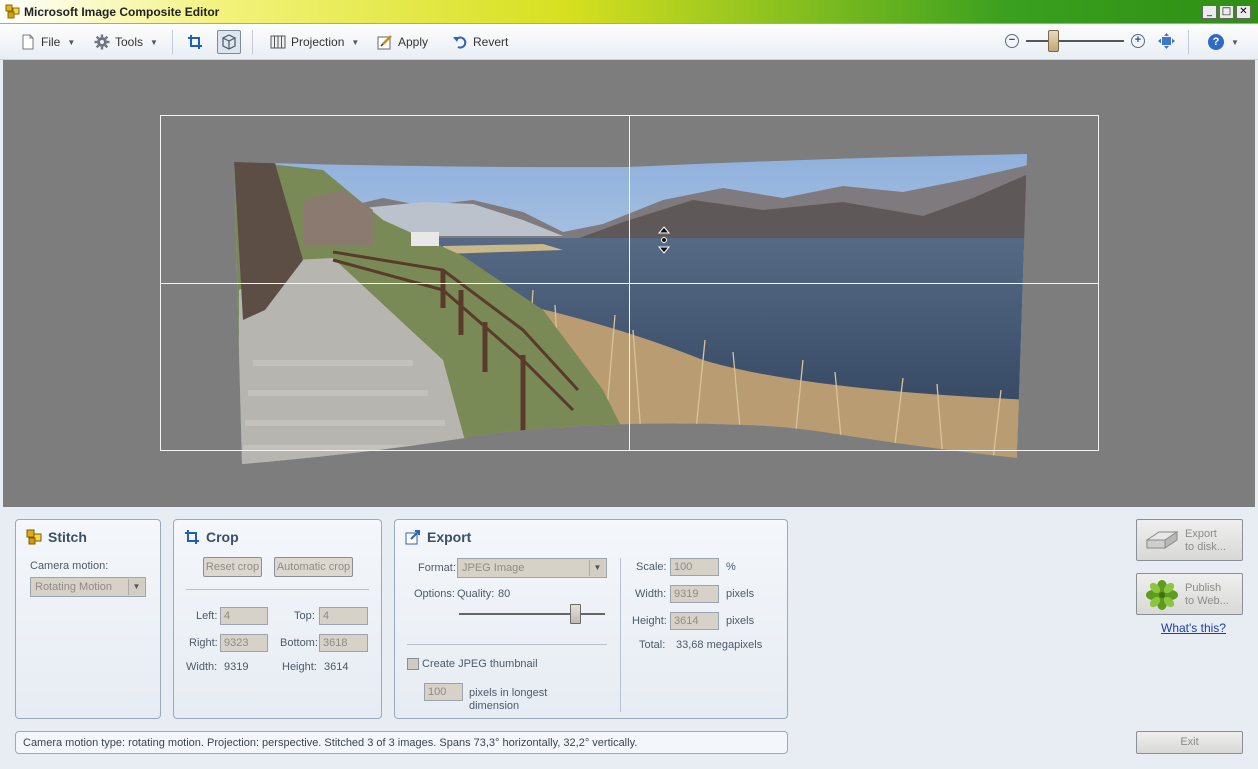 The height and width of the screenshot is (769, 1258). I want to click on tools-menu: Tools ▼, so click(126, 42).